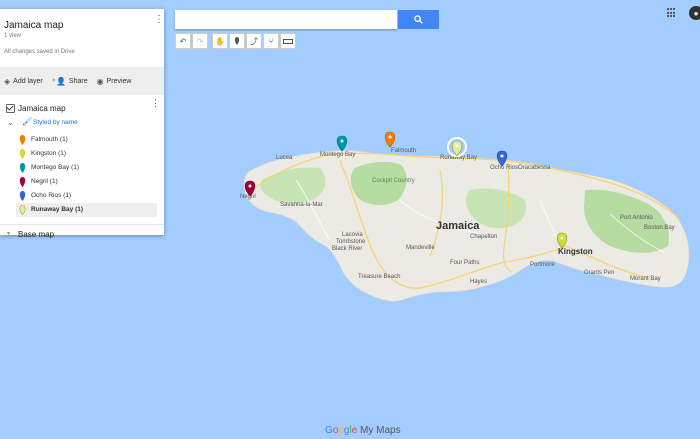 The width and height of the screenshot is (700, 439). I want to click on layer-name: Jamaica map, so click(42, 108).